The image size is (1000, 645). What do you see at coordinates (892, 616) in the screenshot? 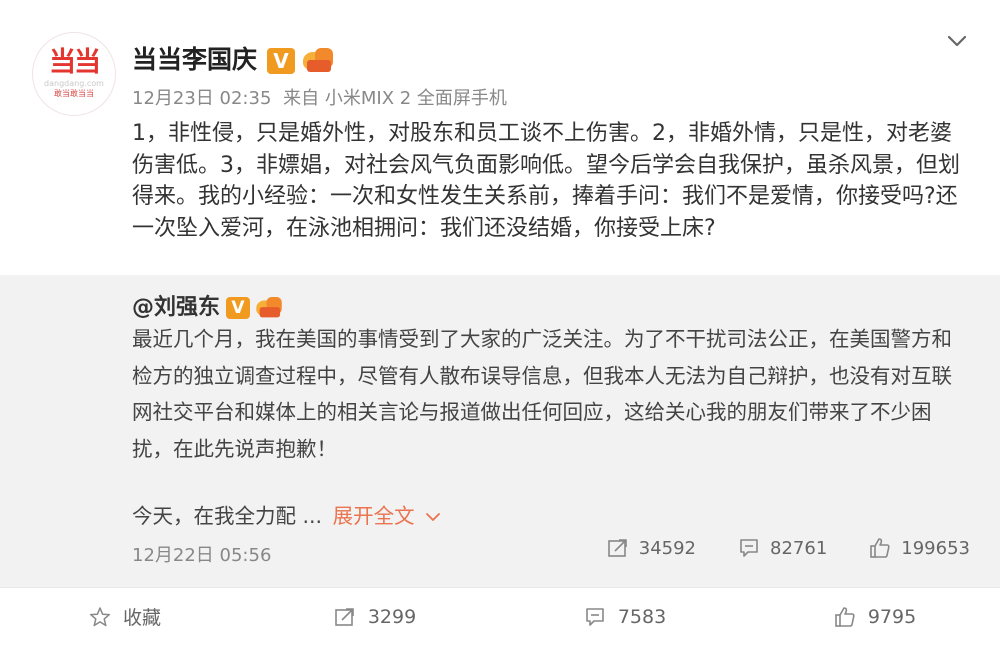
I see `like-count: 9795` at bounding box center [892, 616].